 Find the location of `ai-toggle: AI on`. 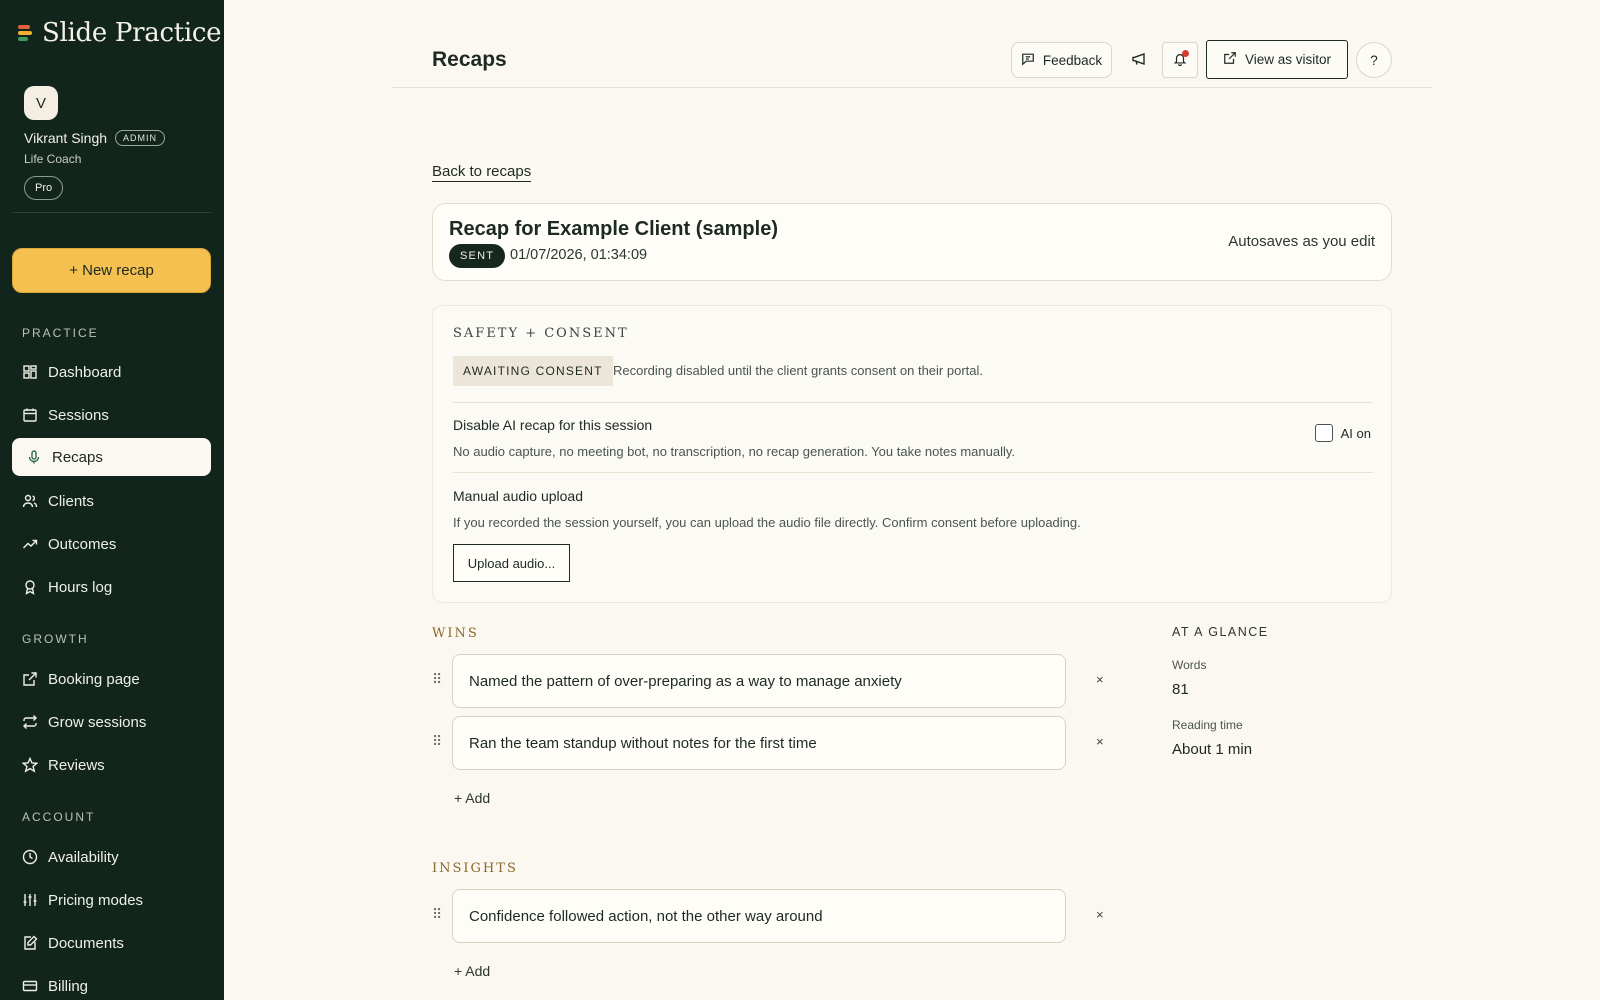

ai-toggle: AI on is located at coordinates (1342, 433).